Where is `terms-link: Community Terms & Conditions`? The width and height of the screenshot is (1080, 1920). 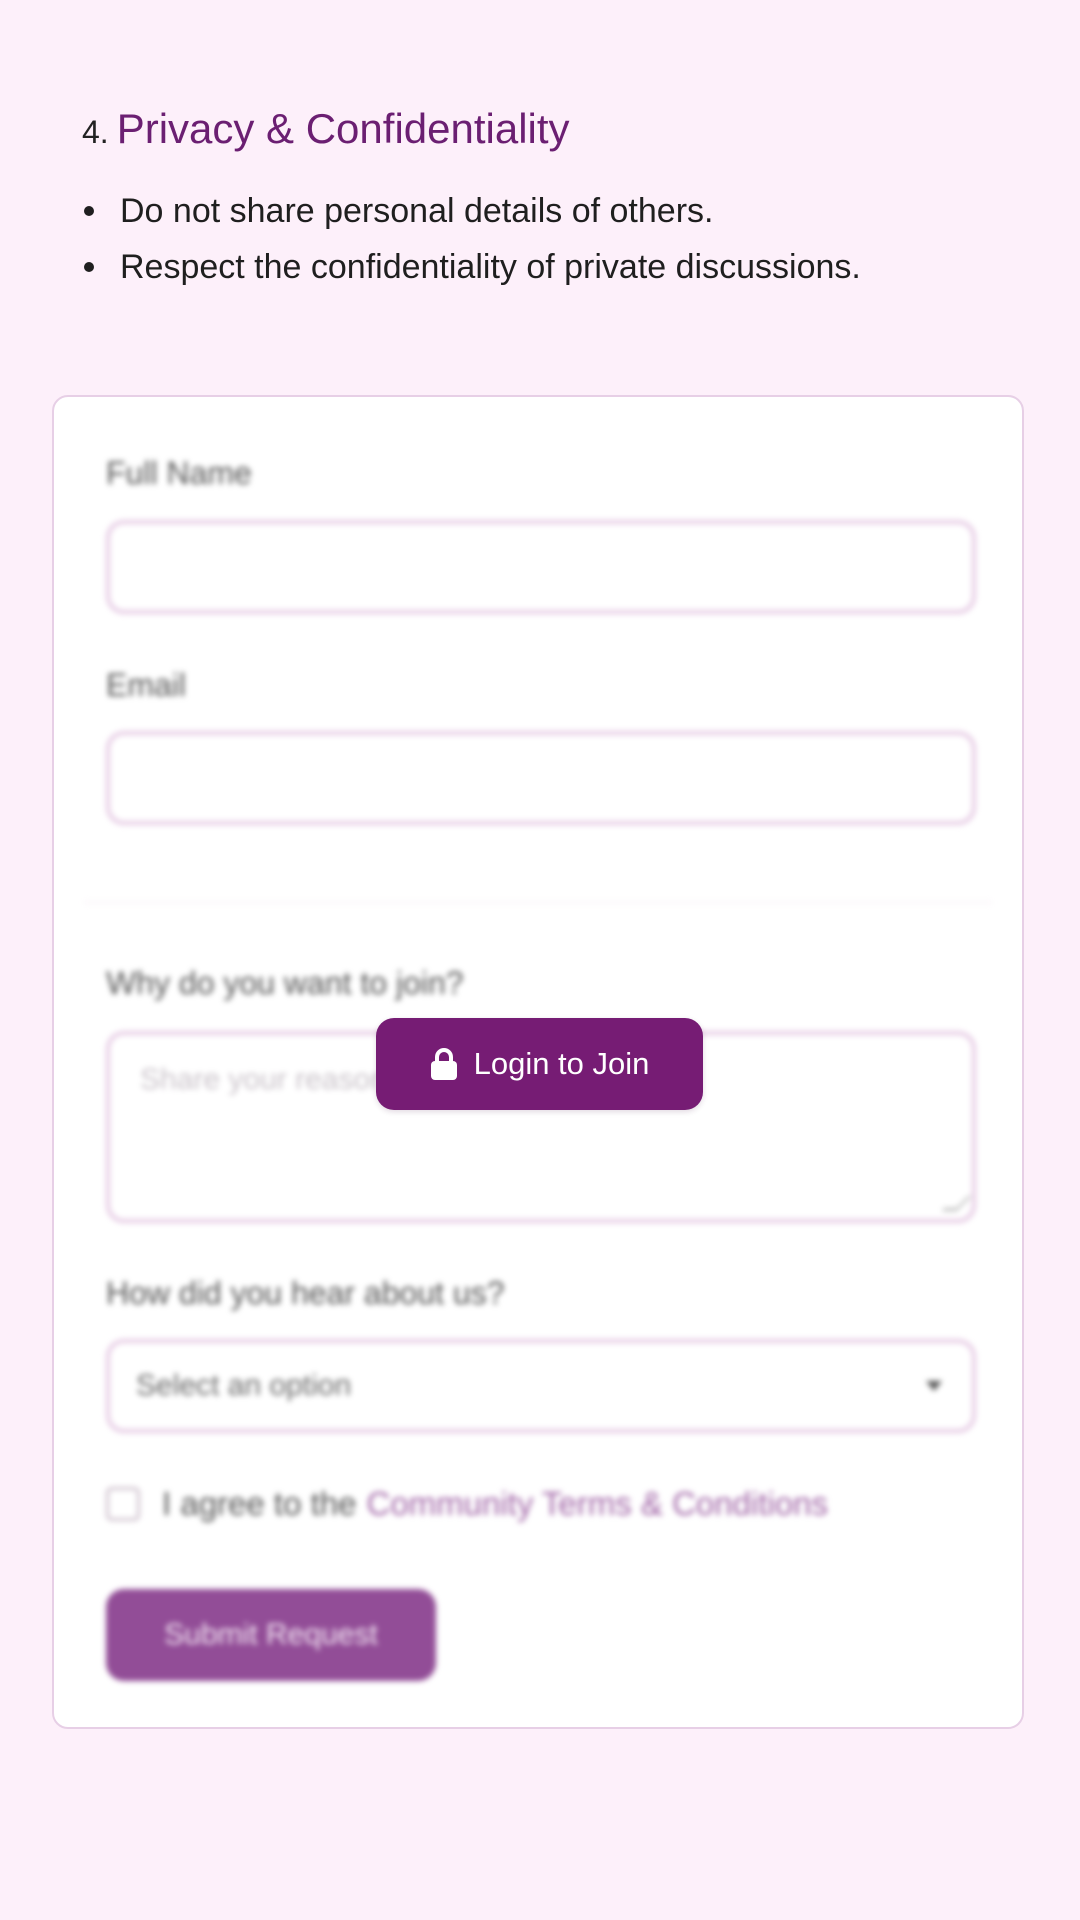 terms-link: Community Terms & Conditions is located at coordinates (597, 1504).